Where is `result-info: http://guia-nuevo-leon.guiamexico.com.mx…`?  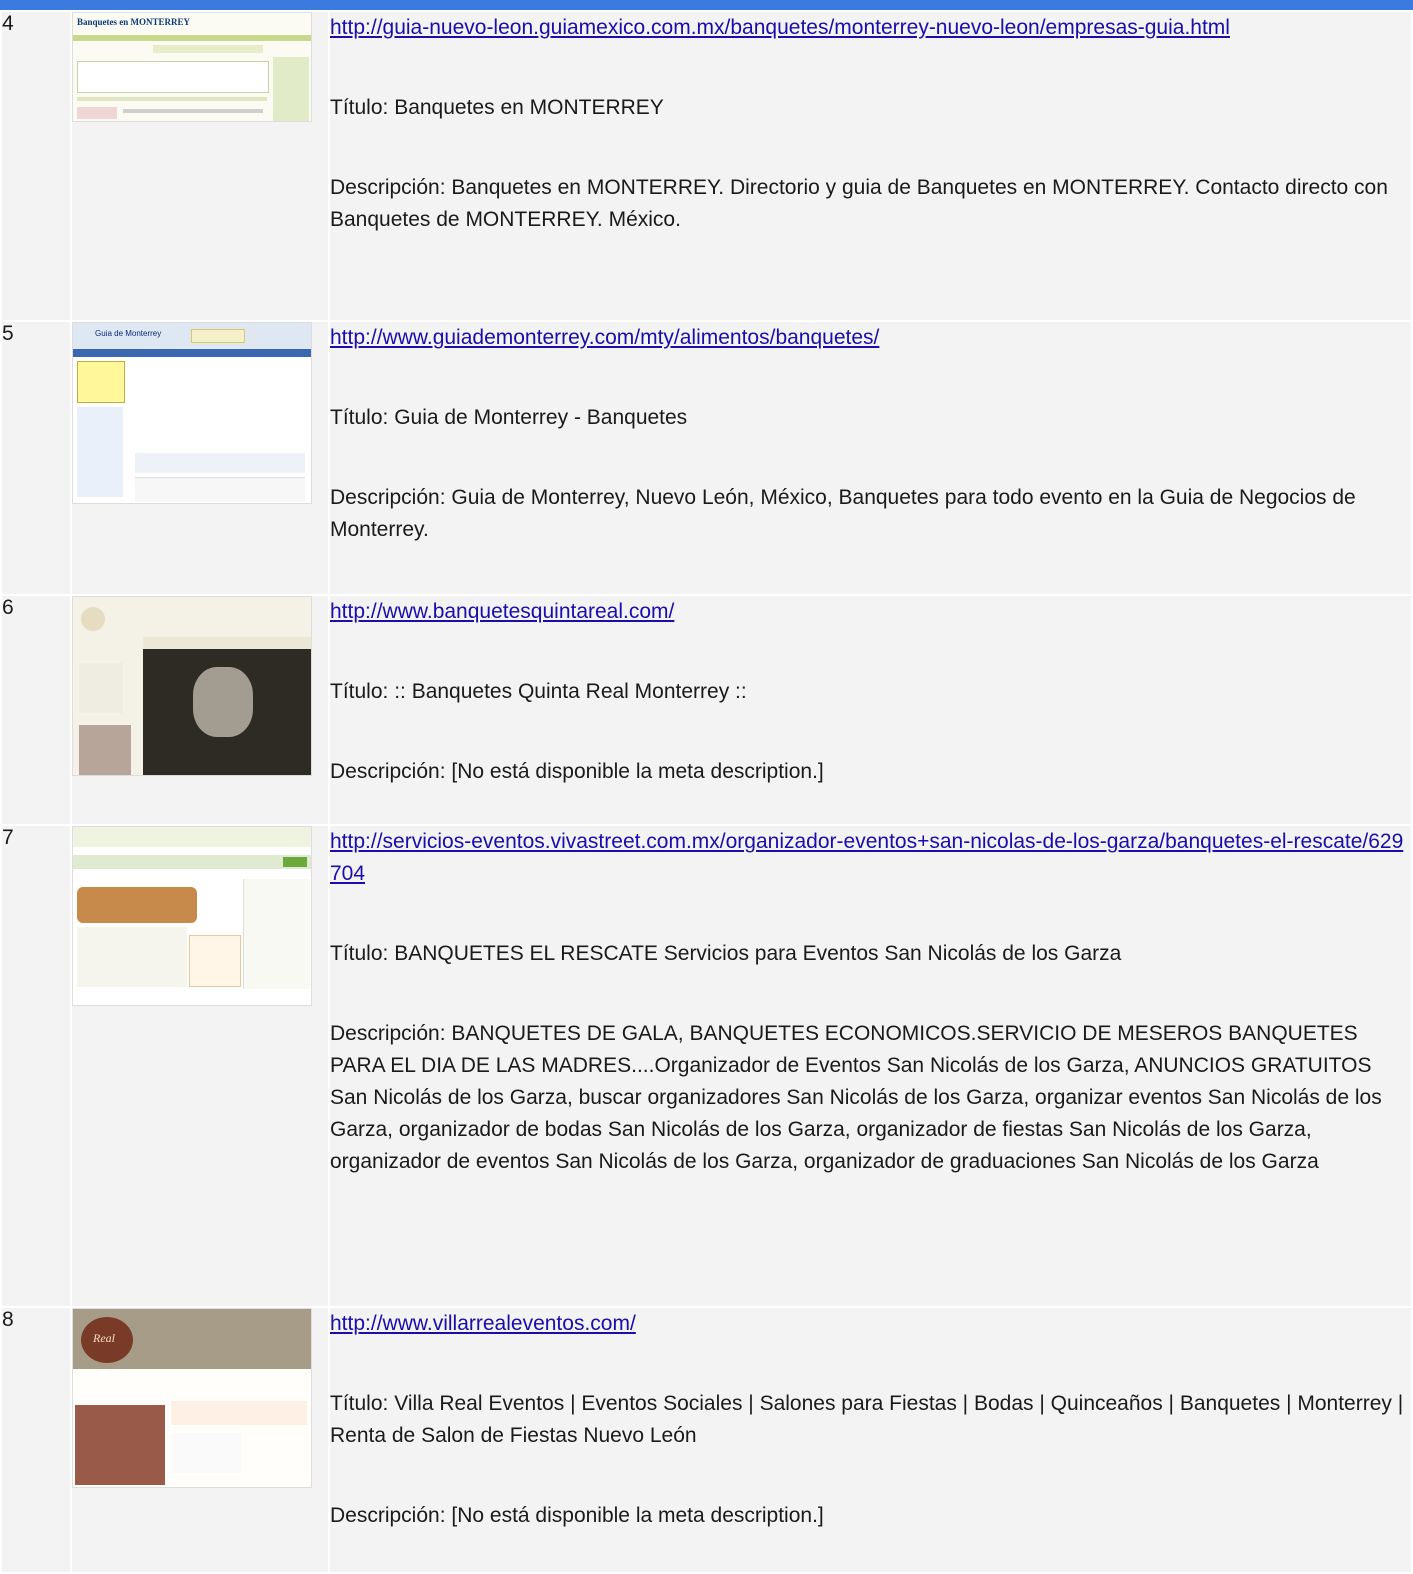
result-info: http://guia-nuevo-leon.guiamexico.com.mx… is located at coordinates (870, 166).